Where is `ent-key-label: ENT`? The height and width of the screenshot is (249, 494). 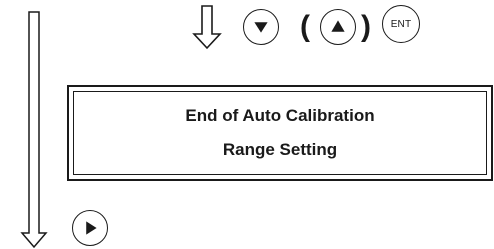 ent-key-label: ENT is located at coordinates (401, 24).